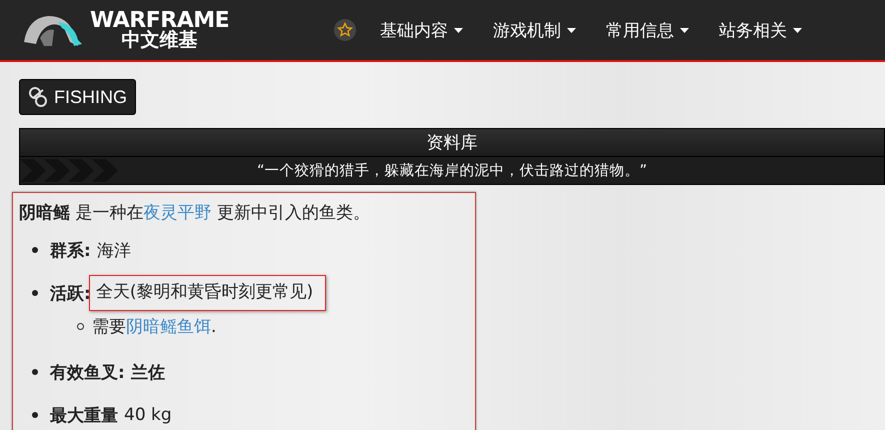 This screenshot has width=885, height=430. Describe the element at coordinates (70, 293) in the screenshot. I see `field-label: 活跃:` at that location.